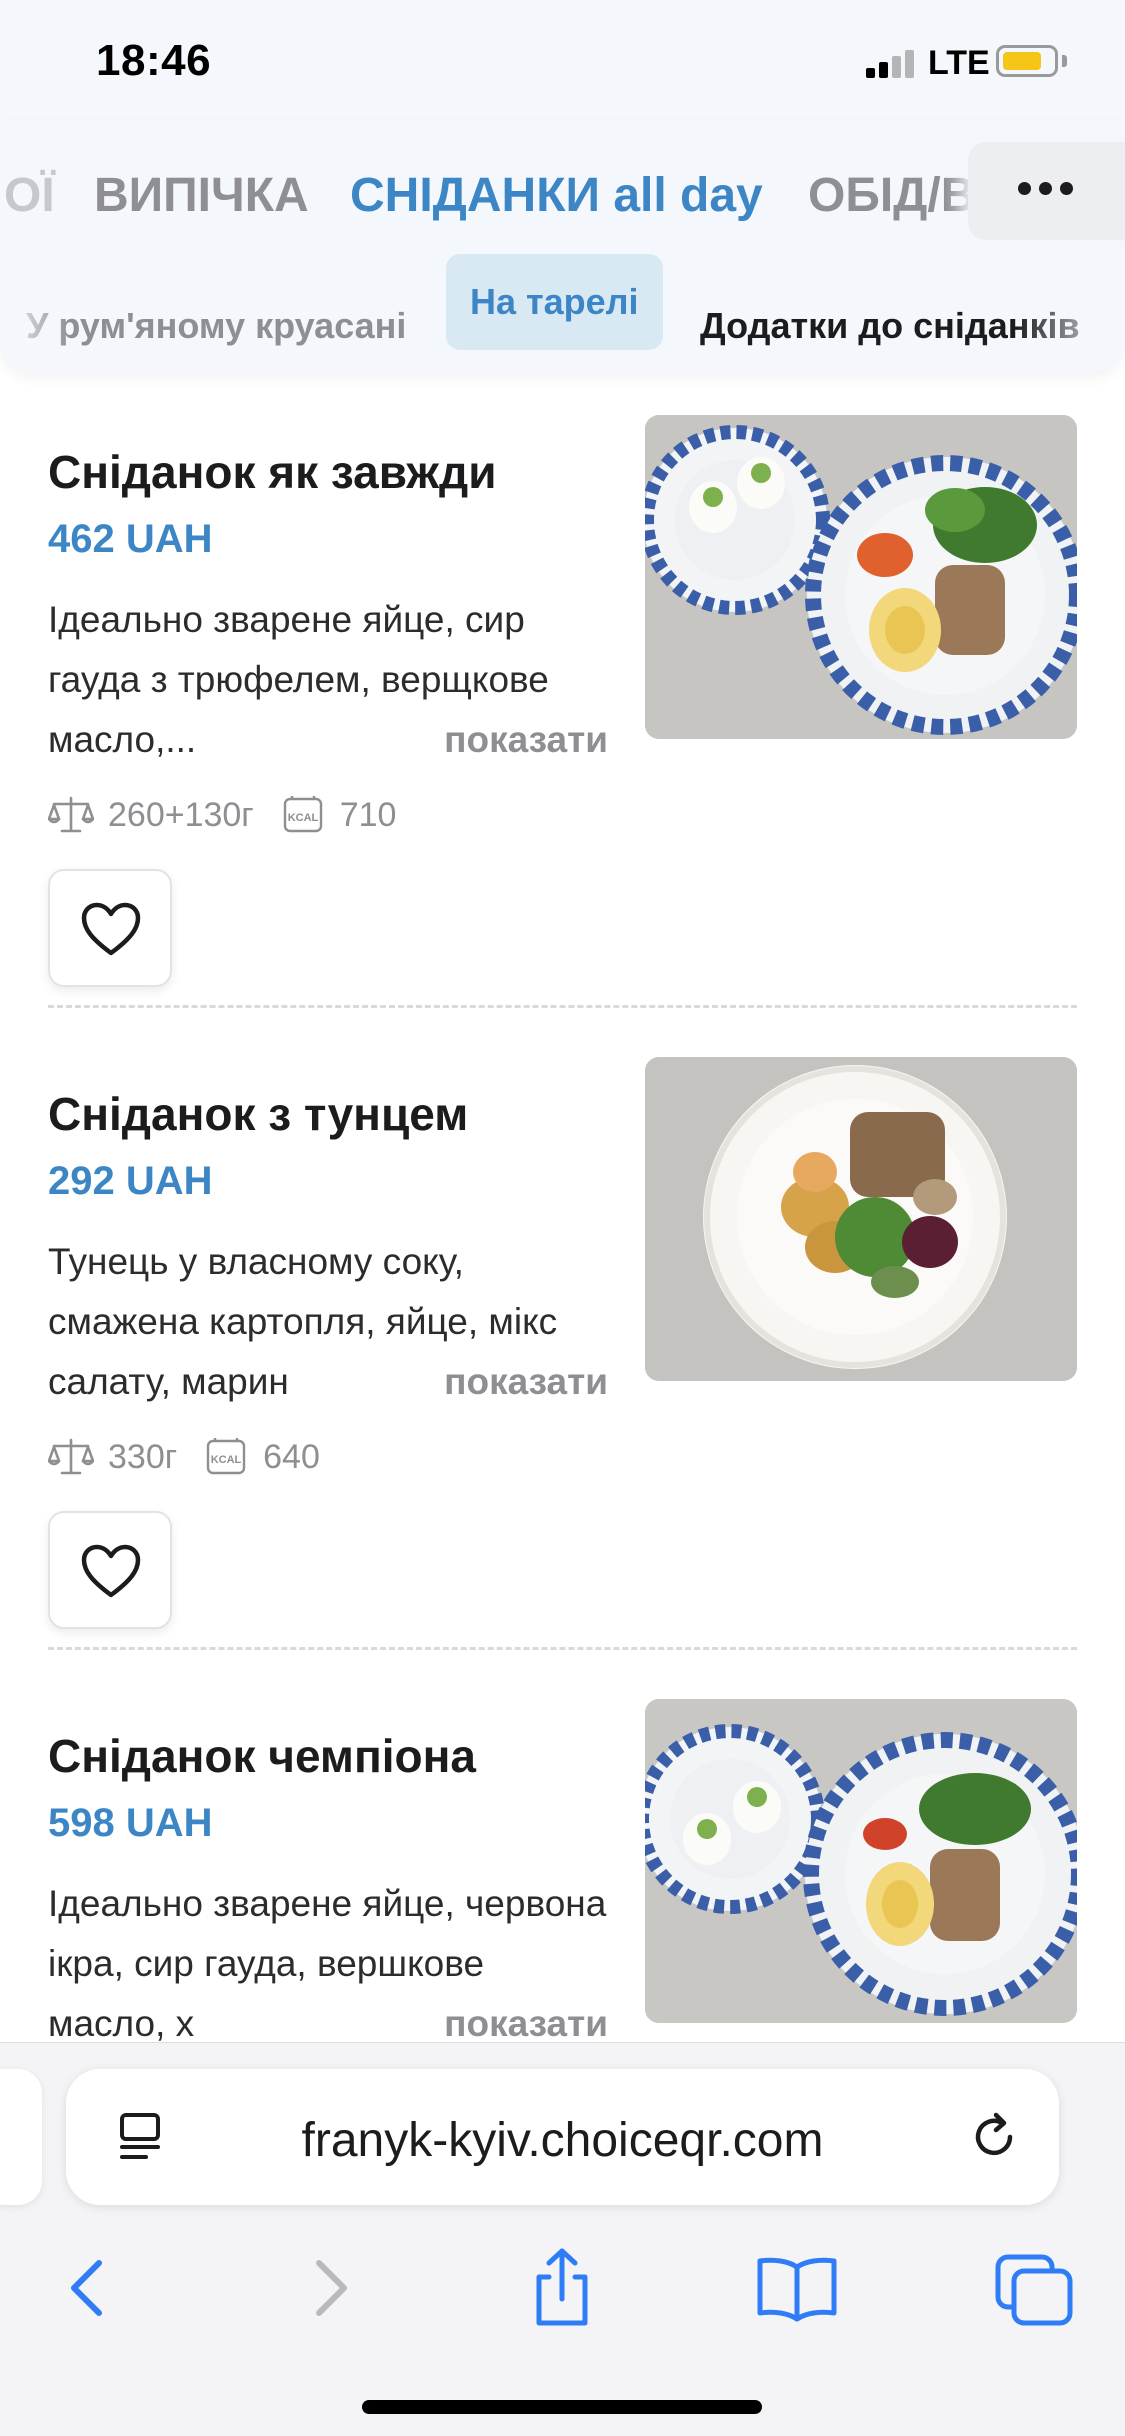 The height and width of the screenshot is (2436, 1125). What do you see at coordinates (861, 1861) in the screenshot?
I see `champion-breakfast-photo` at bounding box center [861, 1861].